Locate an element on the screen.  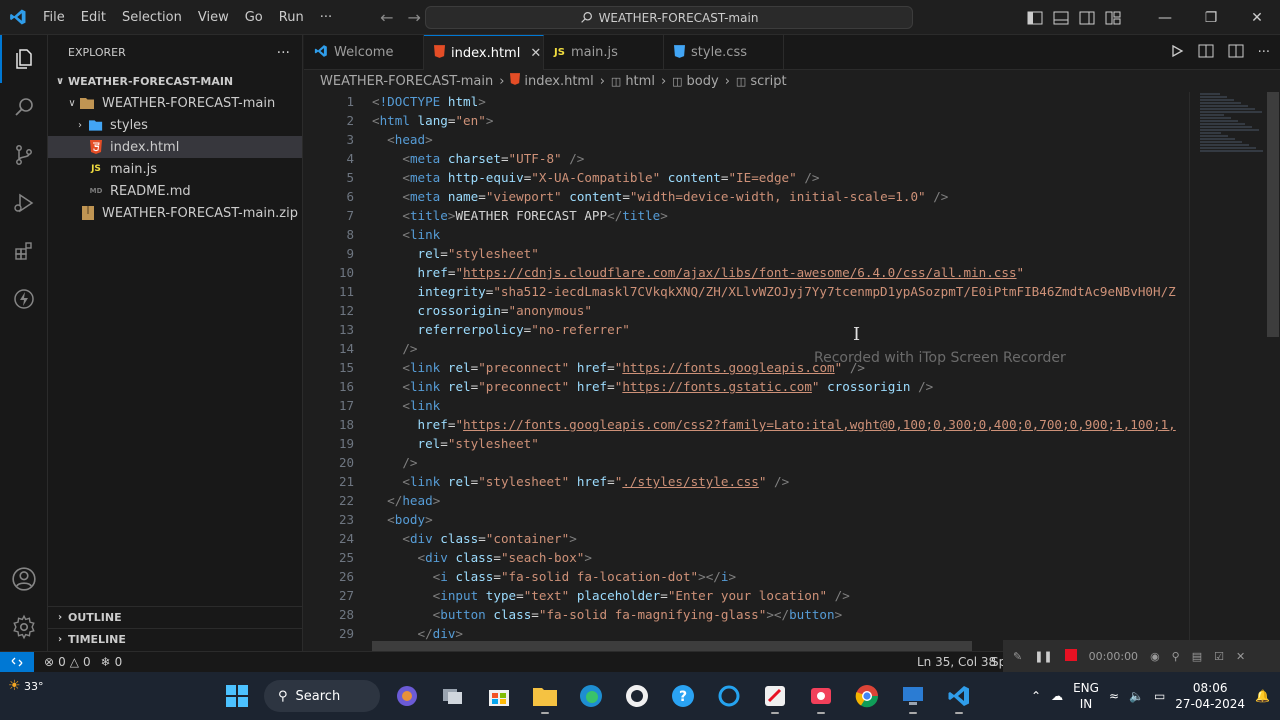
code-line: rel="stylesheet" is located at coordinates (779, 443).